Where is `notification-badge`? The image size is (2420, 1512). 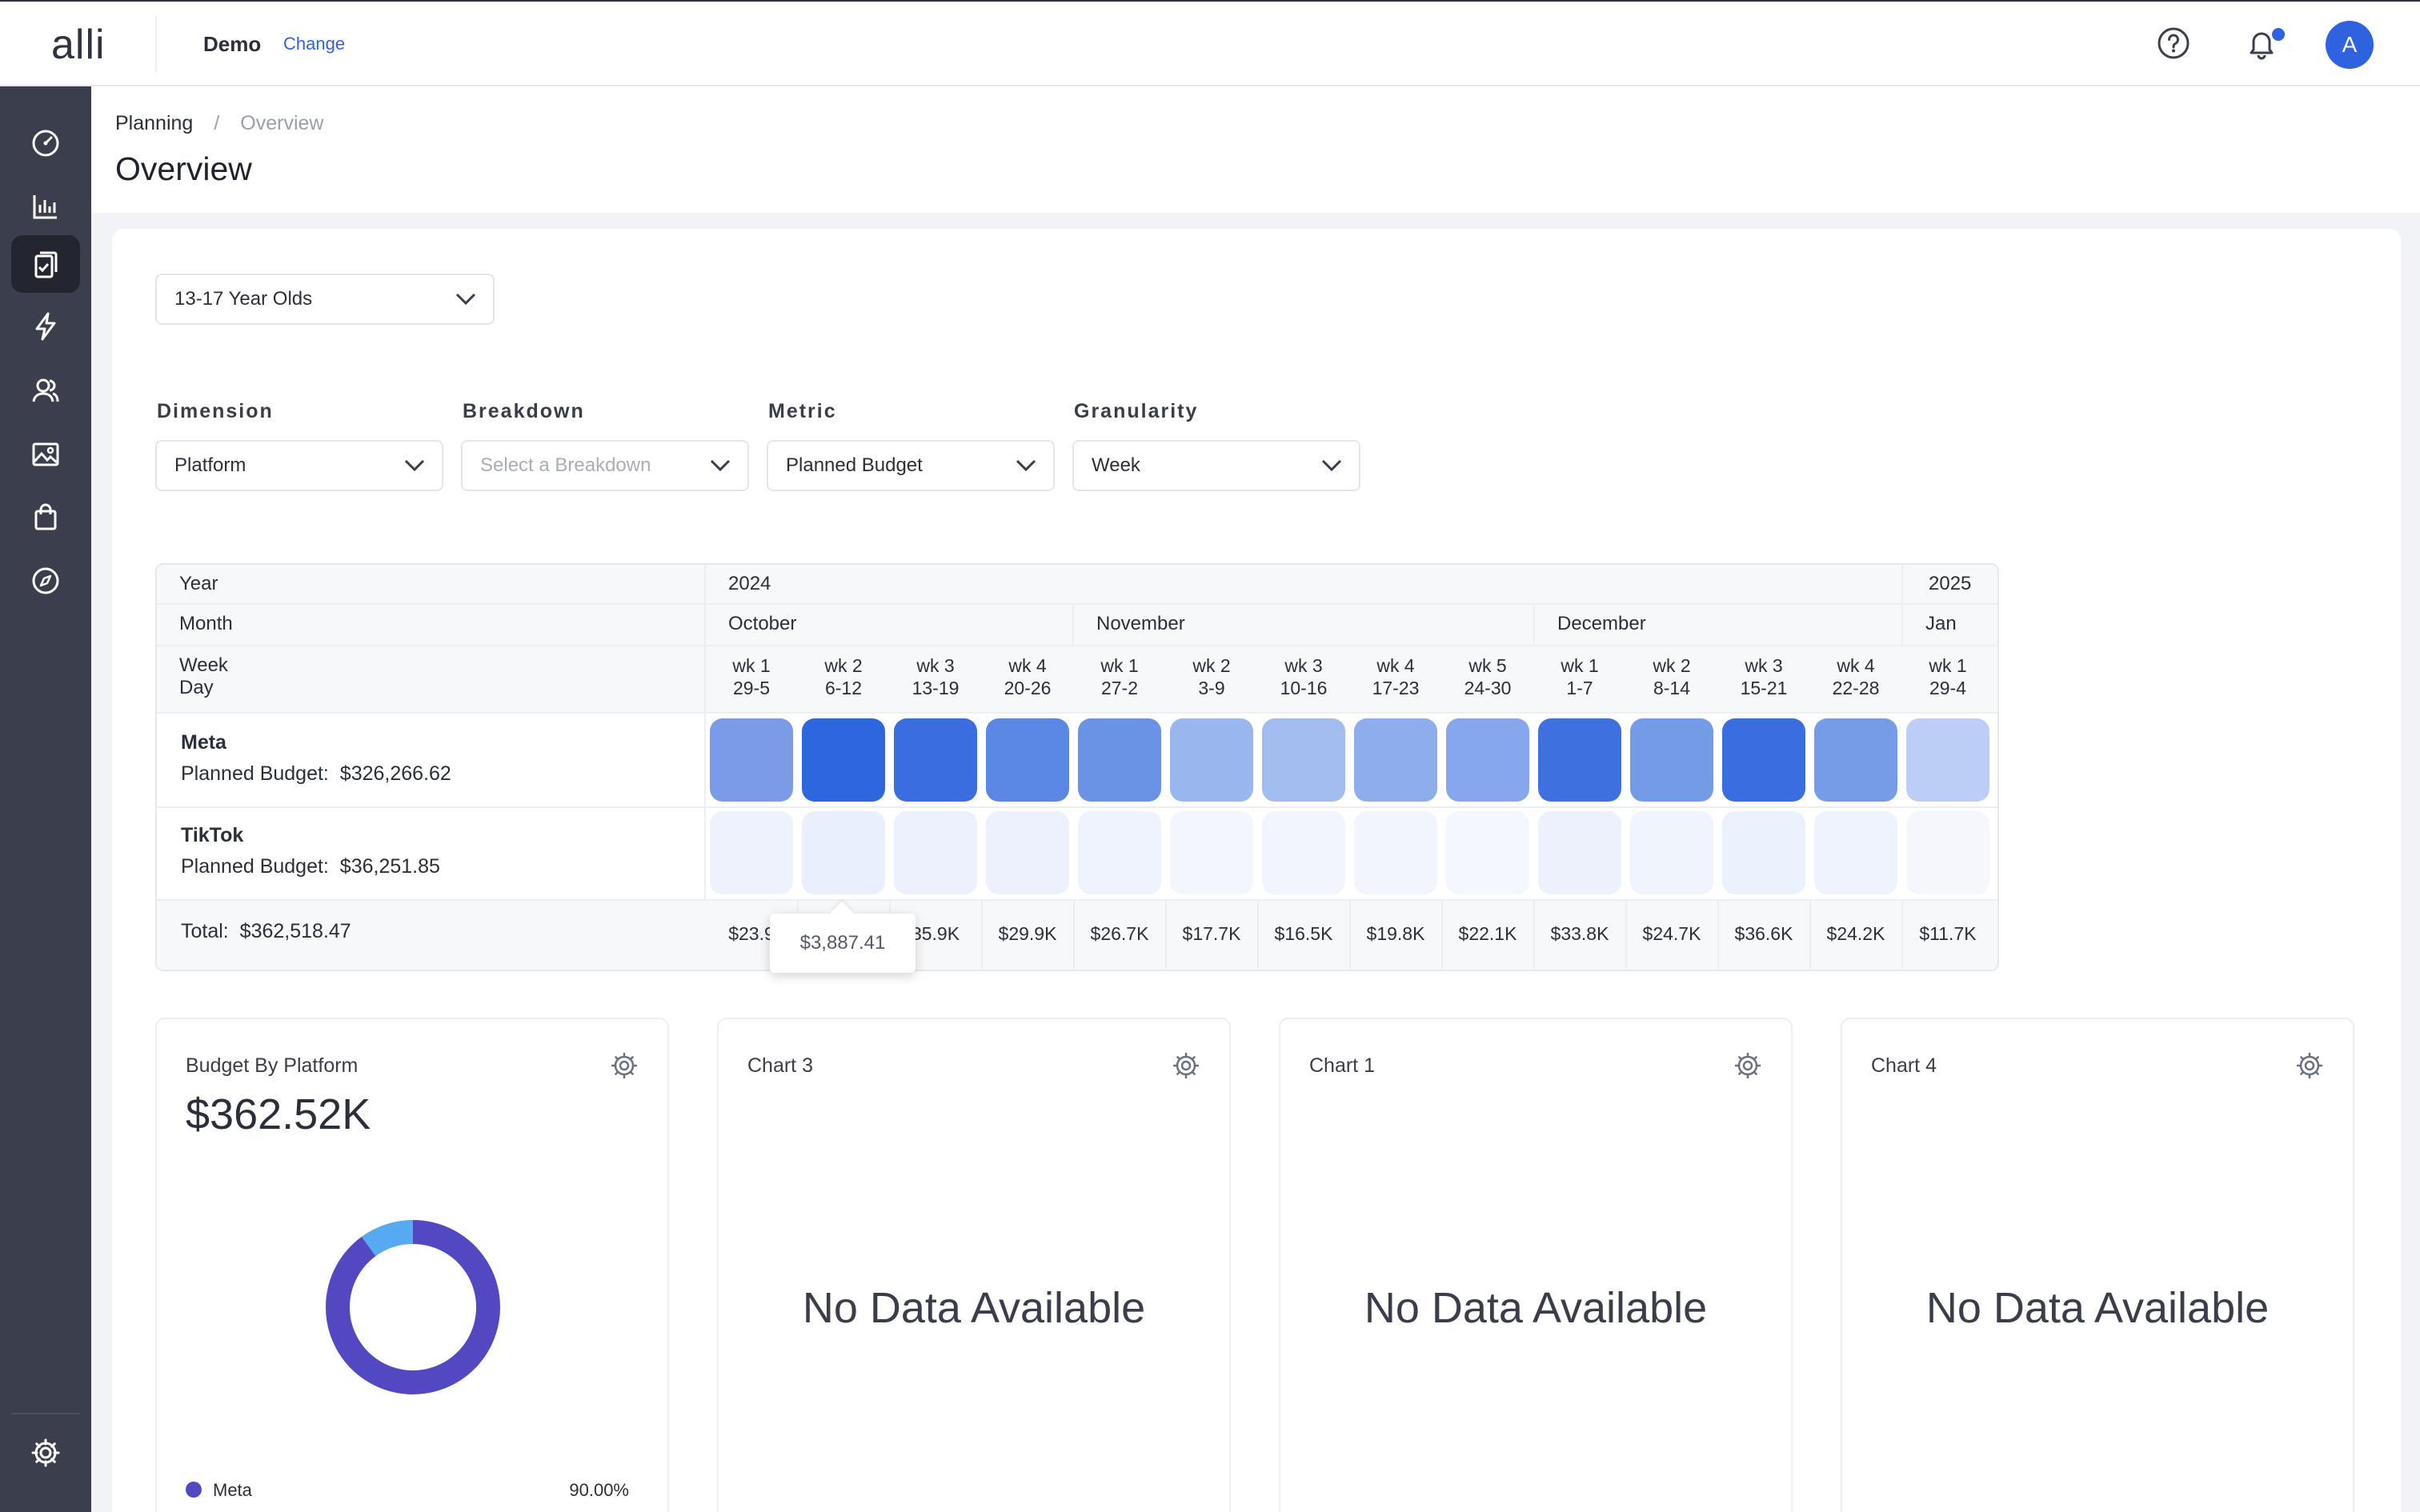 notification-badge is located at coordinates (2278, 34).